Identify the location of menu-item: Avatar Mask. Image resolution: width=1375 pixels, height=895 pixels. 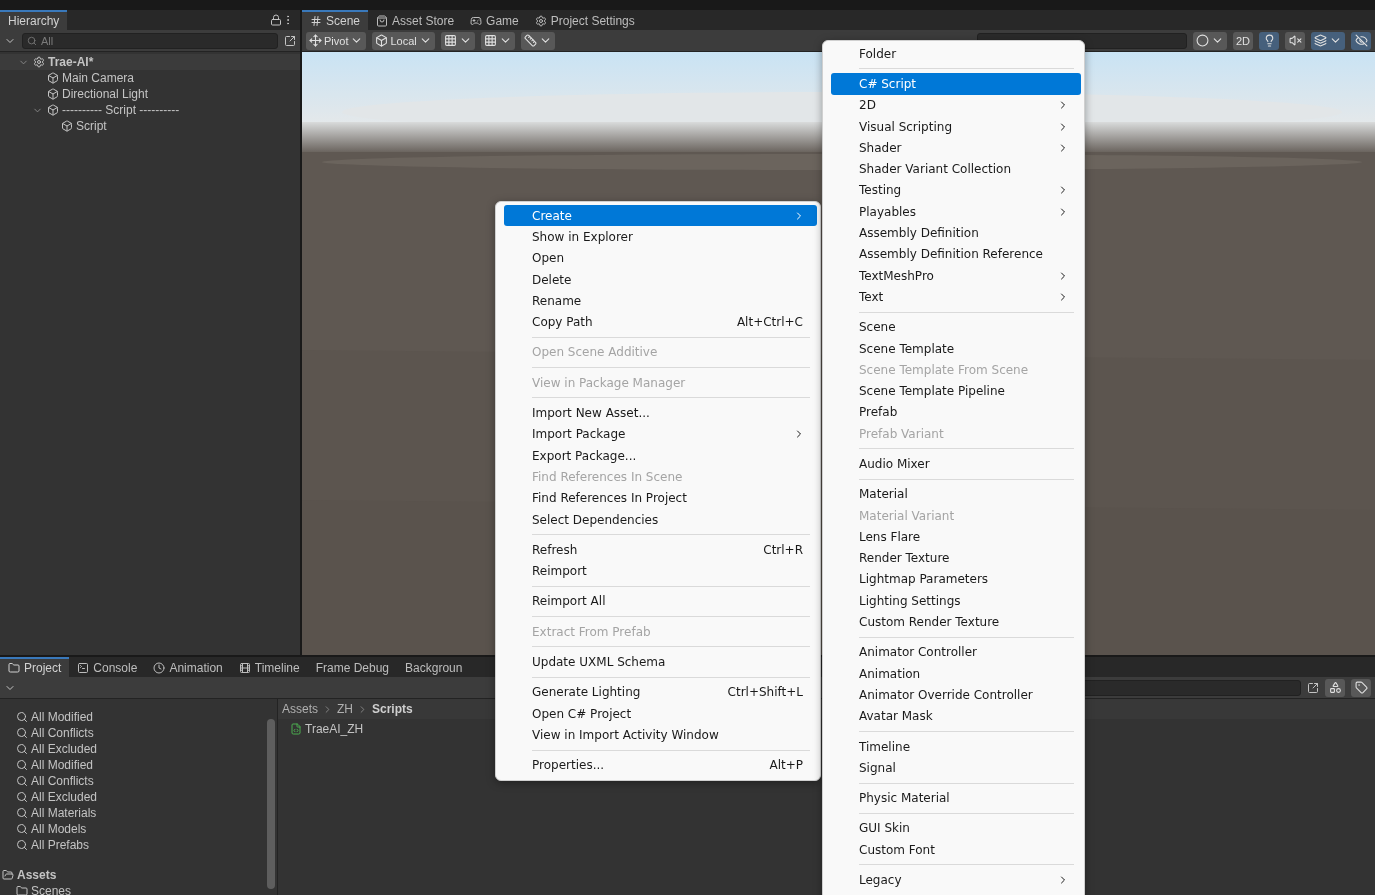
(956, 716).